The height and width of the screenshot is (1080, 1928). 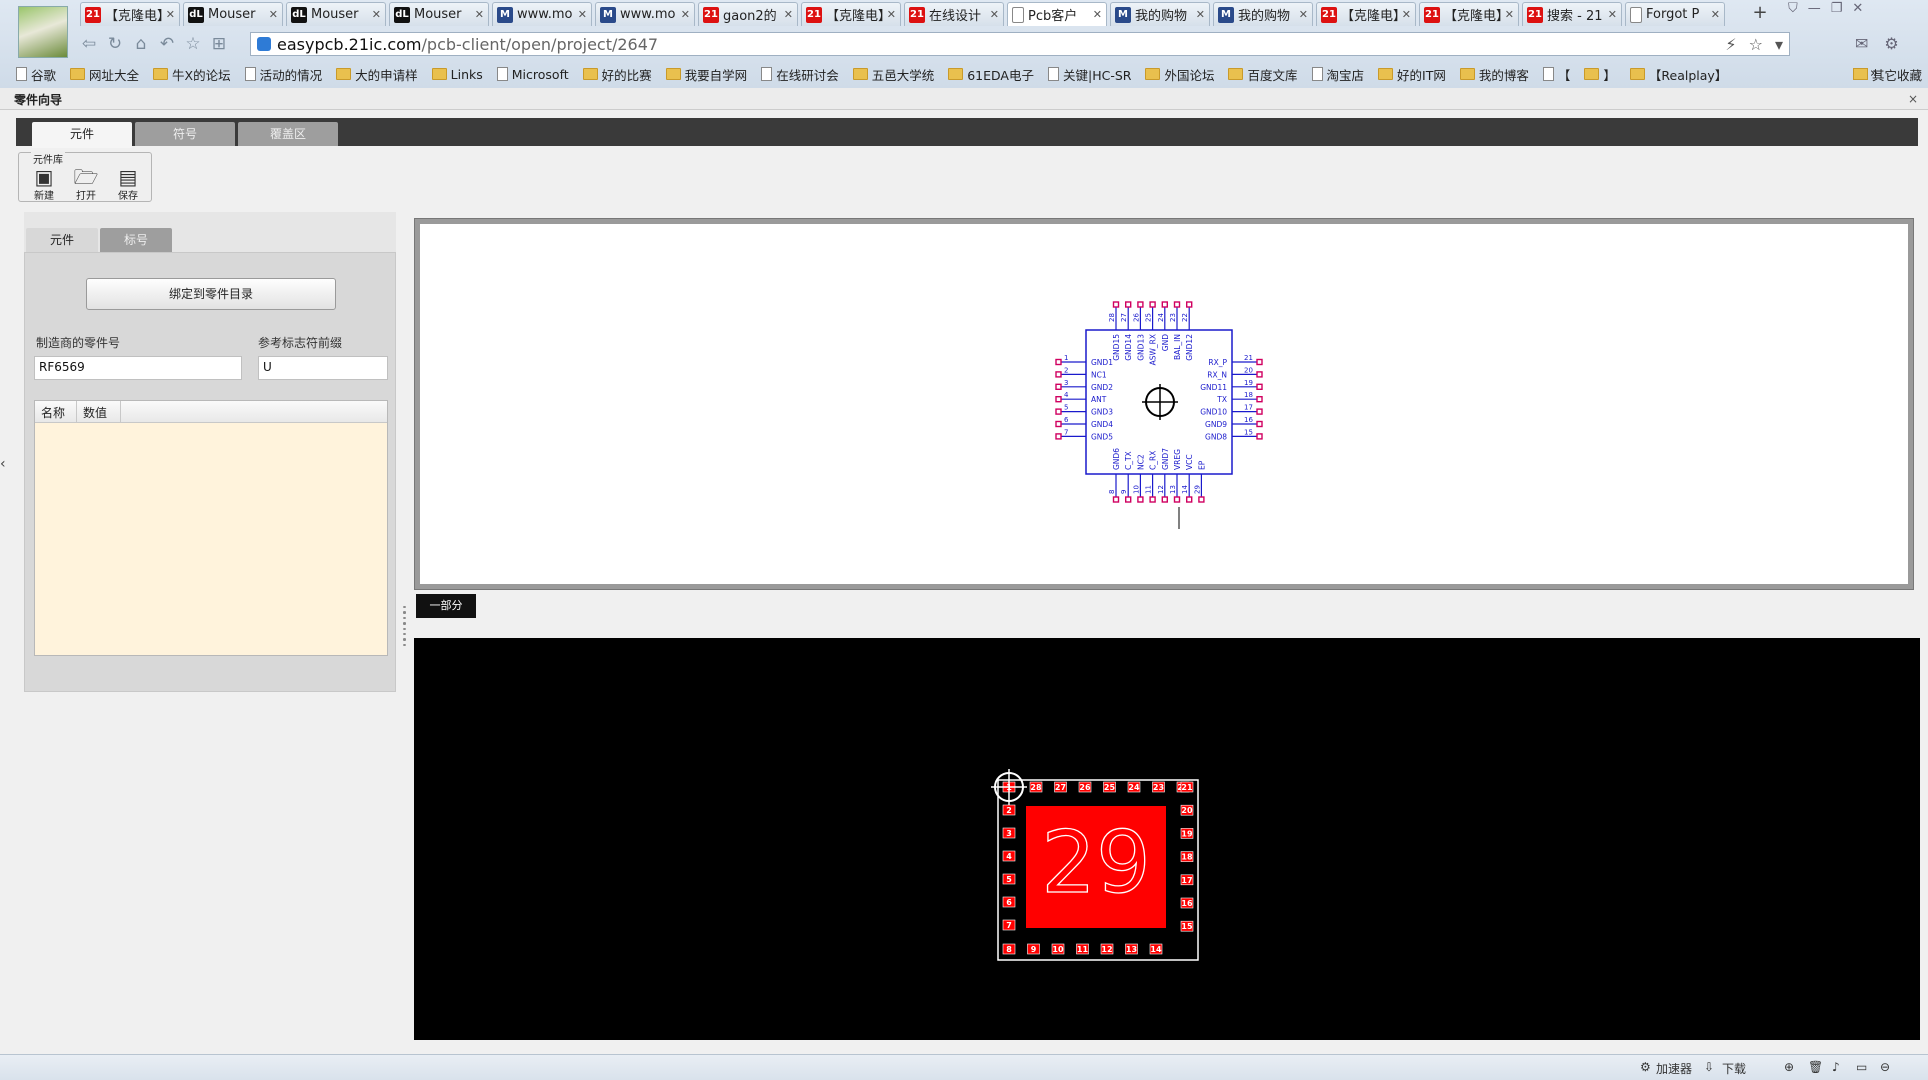 I want to click on bookmark-item: Links, so click(x=457, y=74).